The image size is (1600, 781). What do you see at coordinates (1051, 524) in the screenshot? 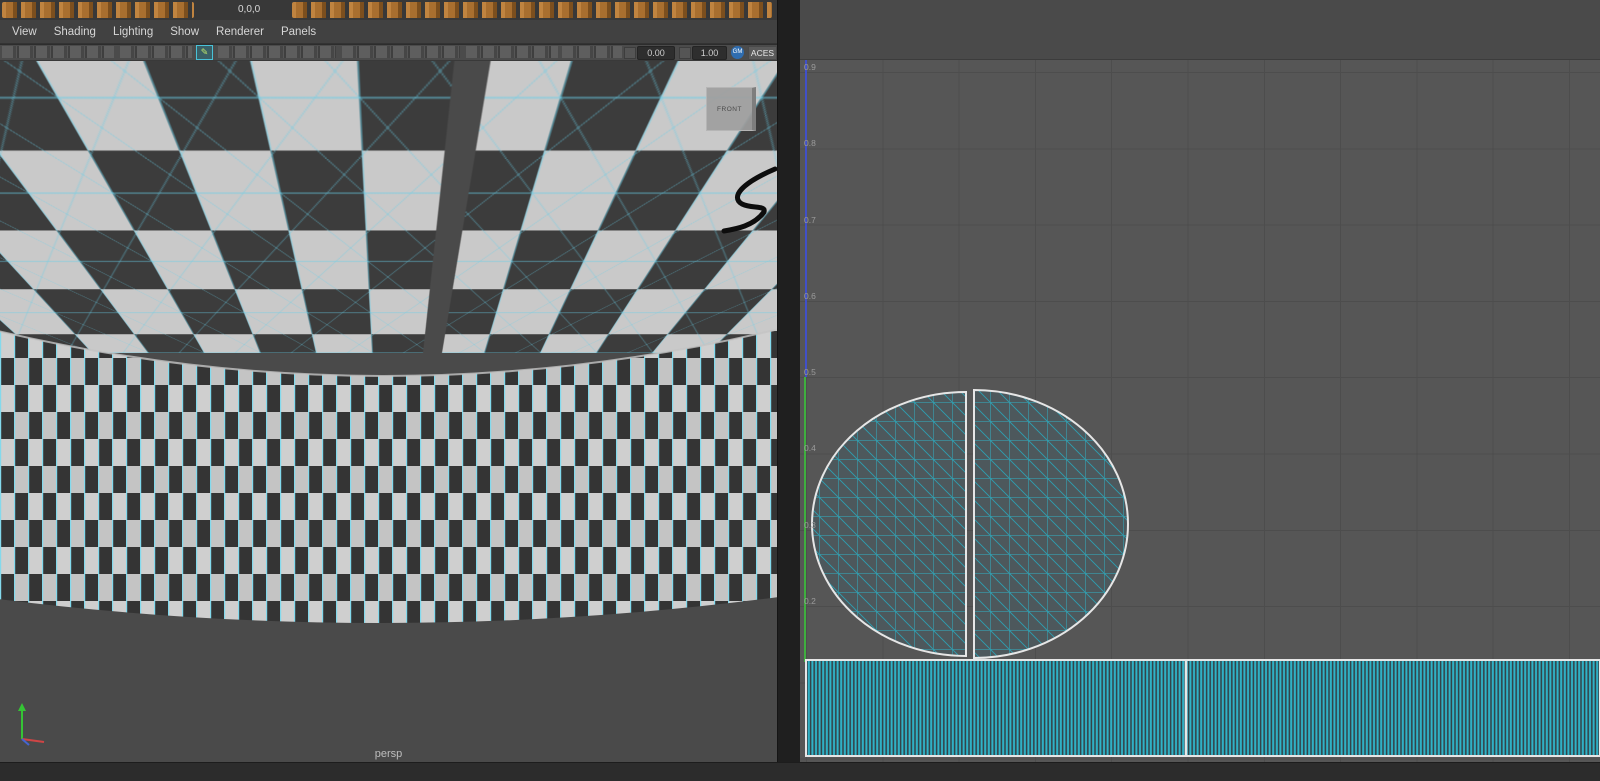
I see `uv-shell-right-half` at bounding box center [1051, 524].